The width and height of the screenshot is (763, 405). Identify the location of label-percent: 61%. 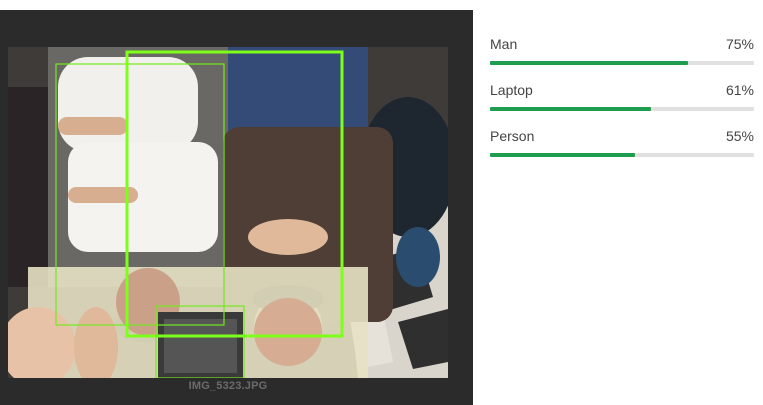
(739, 90).